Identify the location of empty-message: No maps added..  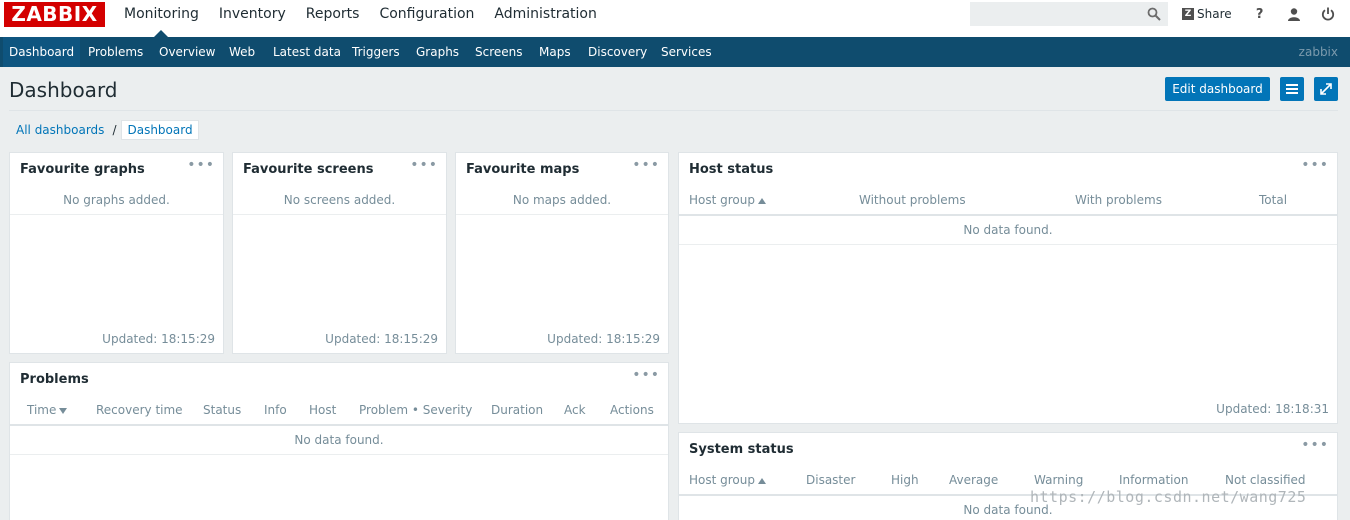
(562, 200).